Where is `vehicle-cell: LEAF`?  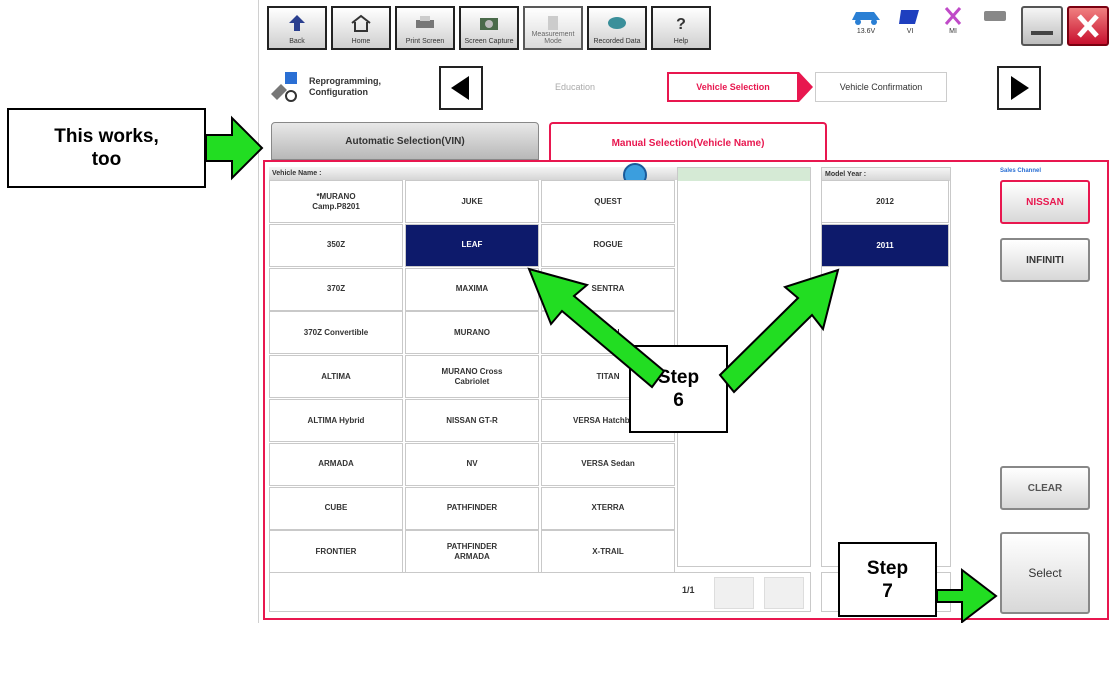
vehicle-cell: LEAF is located at coordinates (472, 245).